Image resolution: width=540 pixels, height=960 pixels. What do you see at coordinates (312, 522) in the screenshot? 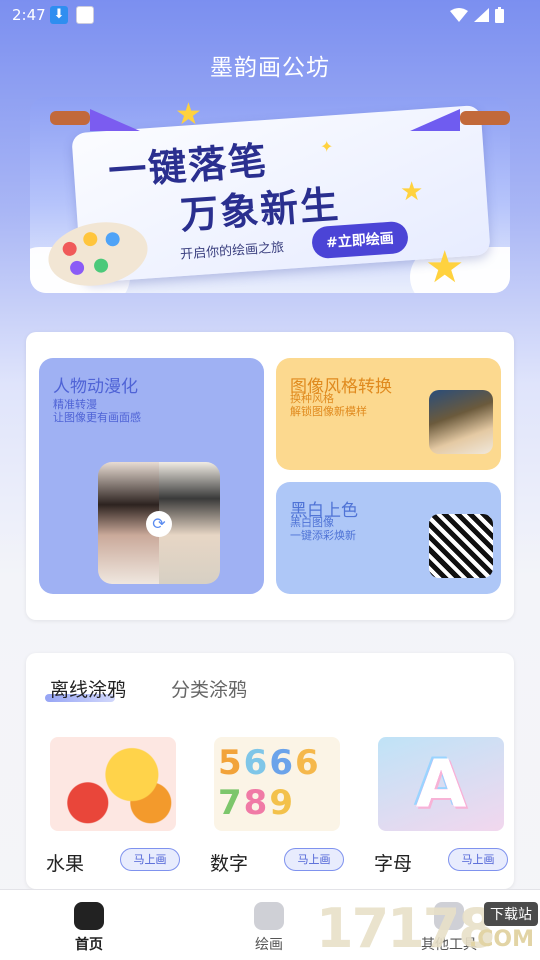
I see `feature-desc-line: 黑白图像` at bounding box center [312, 522].